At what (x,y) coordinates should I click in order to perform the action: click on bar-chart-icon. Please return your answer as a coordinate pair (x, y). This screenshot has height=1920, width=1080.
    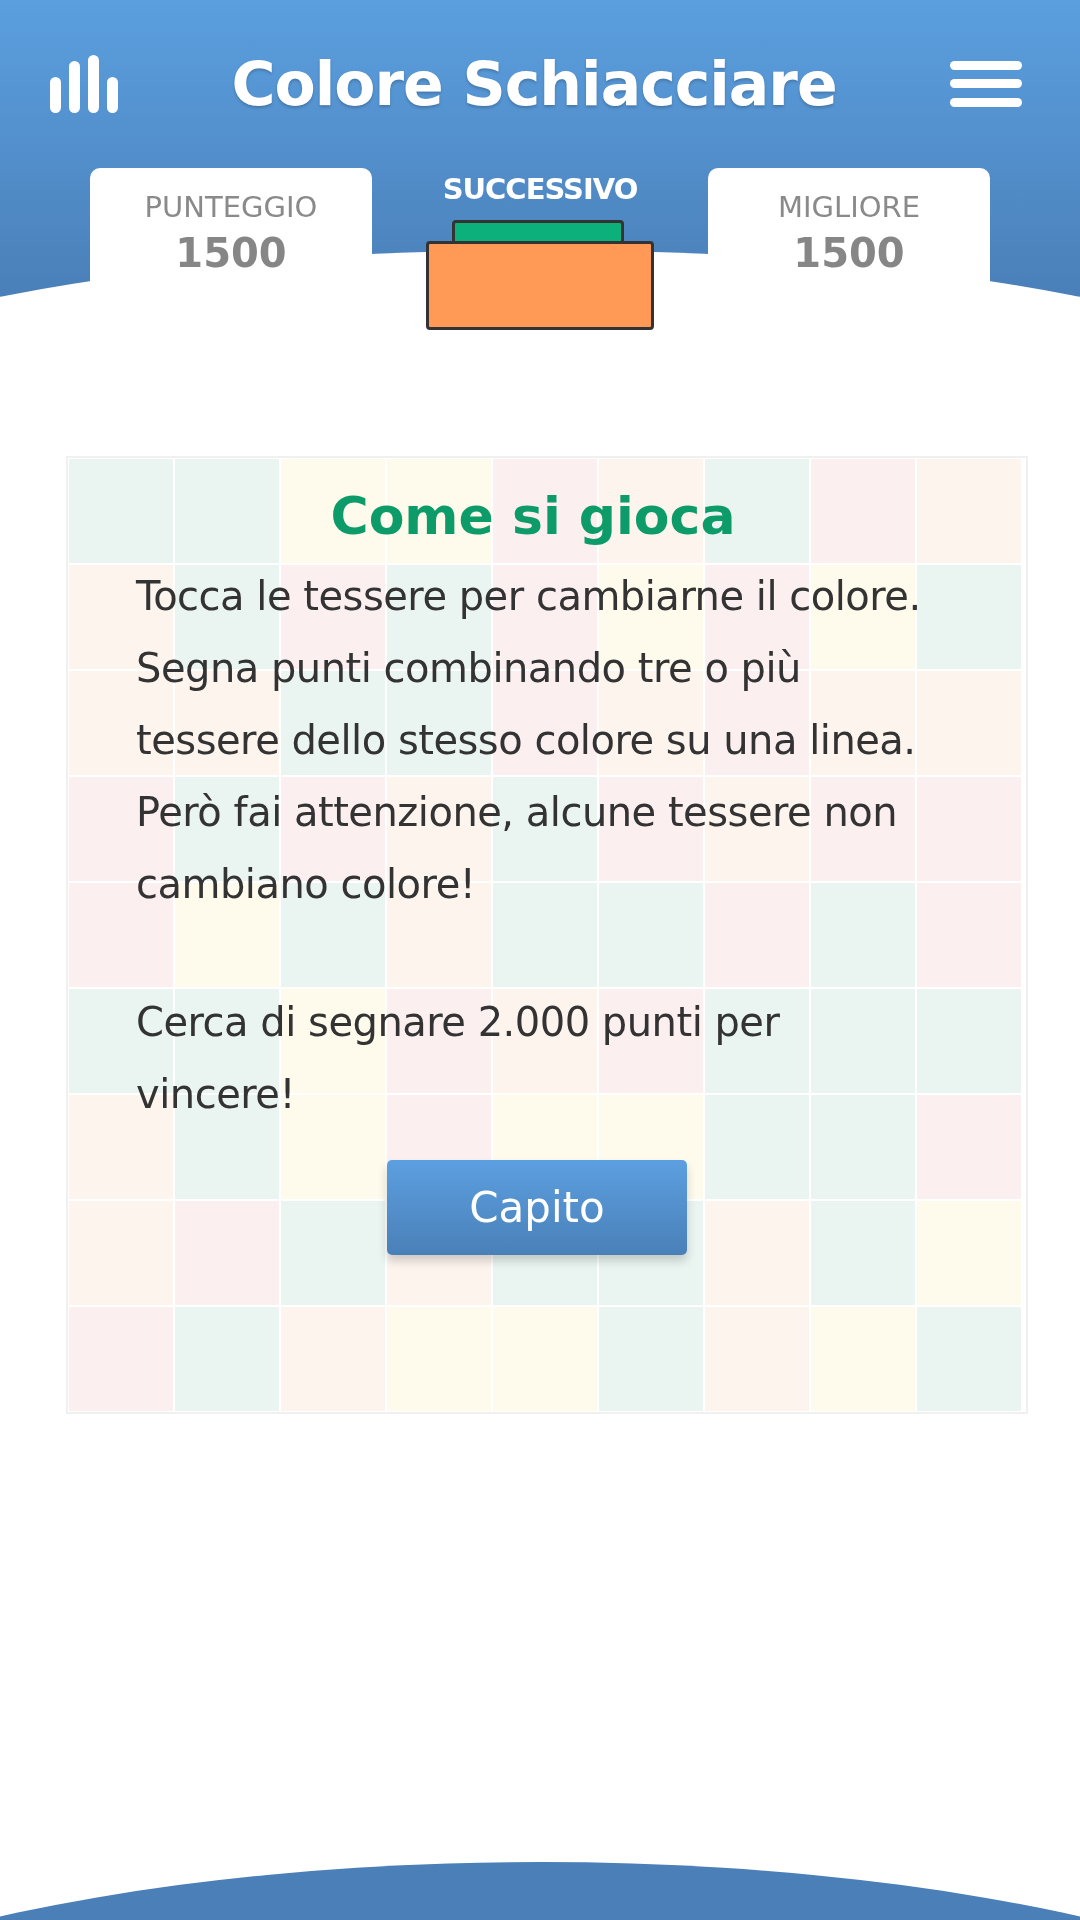
    Looking at the image, I should click on (84, 84).